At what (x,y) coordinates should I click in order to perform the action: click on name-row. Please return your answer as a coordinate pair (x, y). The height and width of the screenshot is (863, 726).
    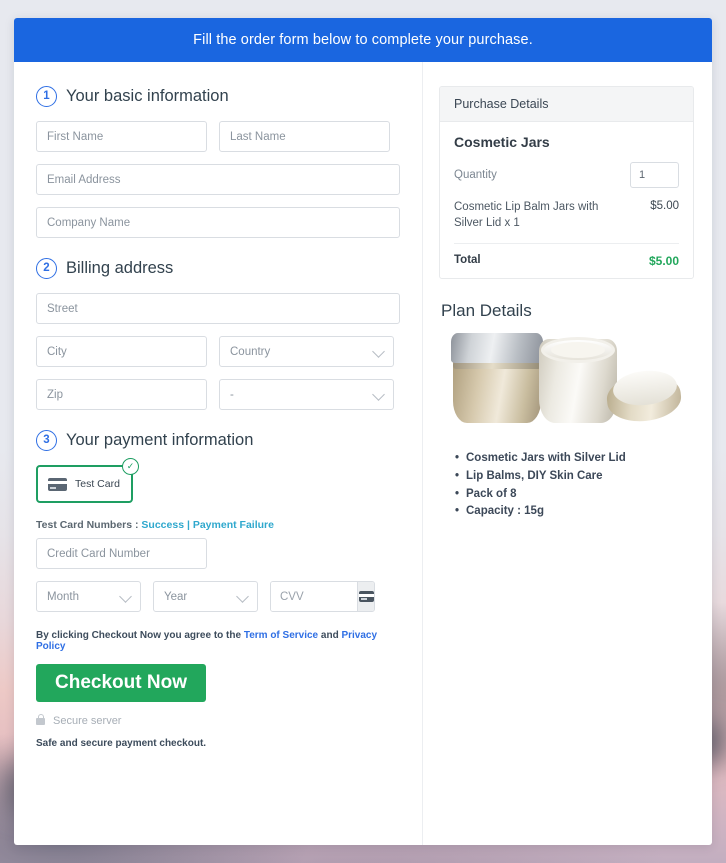
    Looking at the image, I should click on (218, 136).